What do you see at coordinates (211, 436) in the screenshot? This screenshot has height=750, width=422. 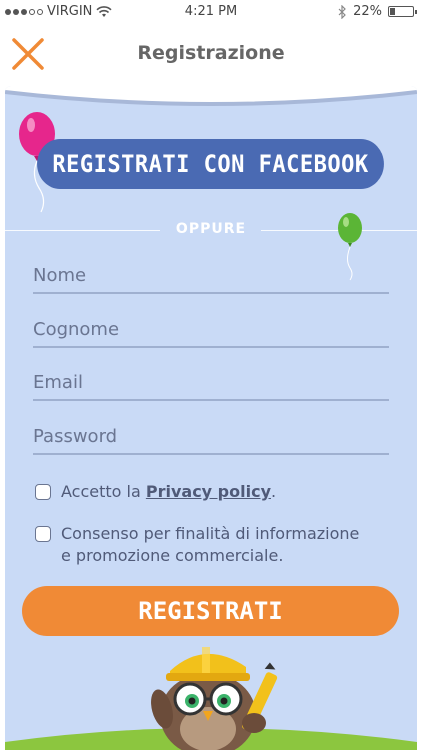 I see `password-input` at bounding box center [211, 436].